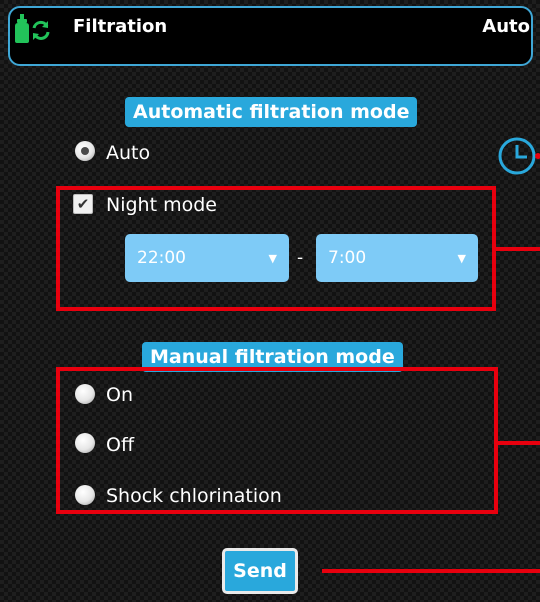  What do you see at coordinates (506, 26) in the screenshot?
I see `header-mode-status: Auto` at bounding box center [506, 26].